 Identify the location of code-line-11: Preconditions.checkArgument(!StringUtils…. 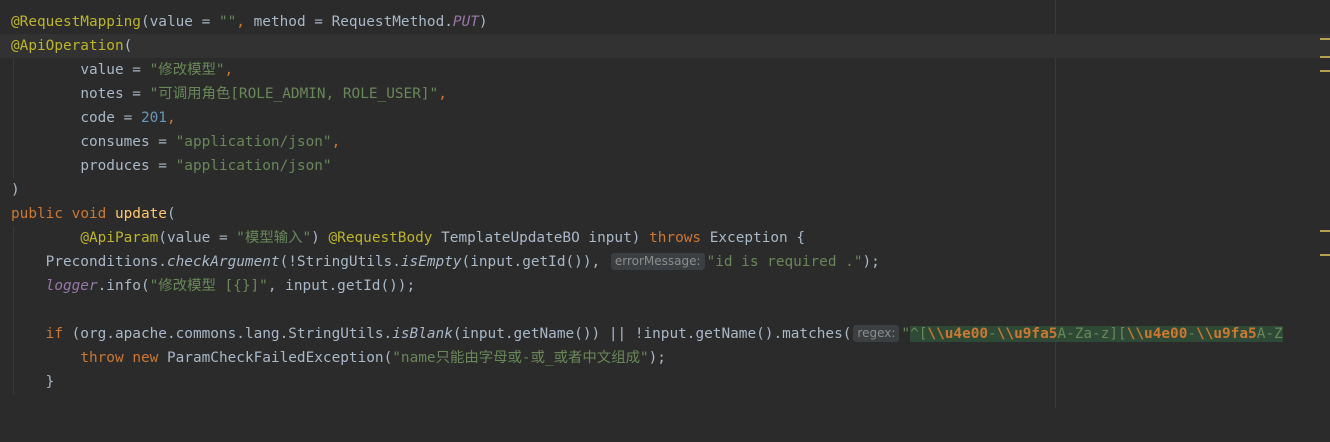
(665, 262).